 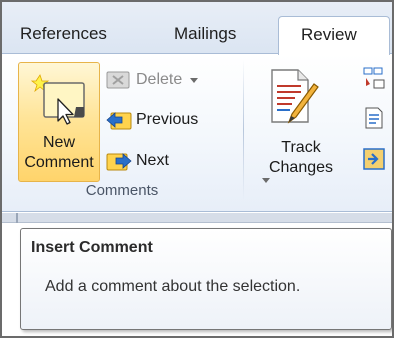 I want to click on previous-comment-icon, so click(x=119, y=121).